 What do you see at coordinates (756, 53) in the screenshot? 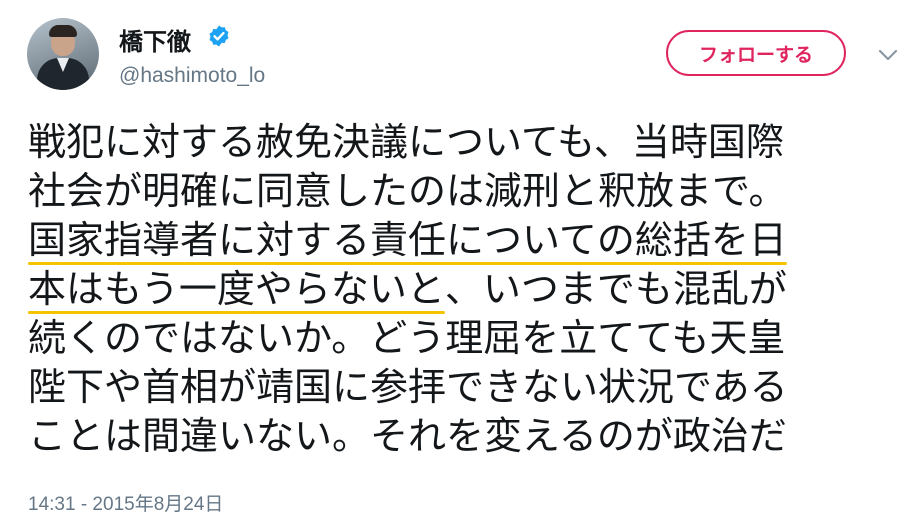
I see `follow-button: フォローする` at bounding box center [756, 53].